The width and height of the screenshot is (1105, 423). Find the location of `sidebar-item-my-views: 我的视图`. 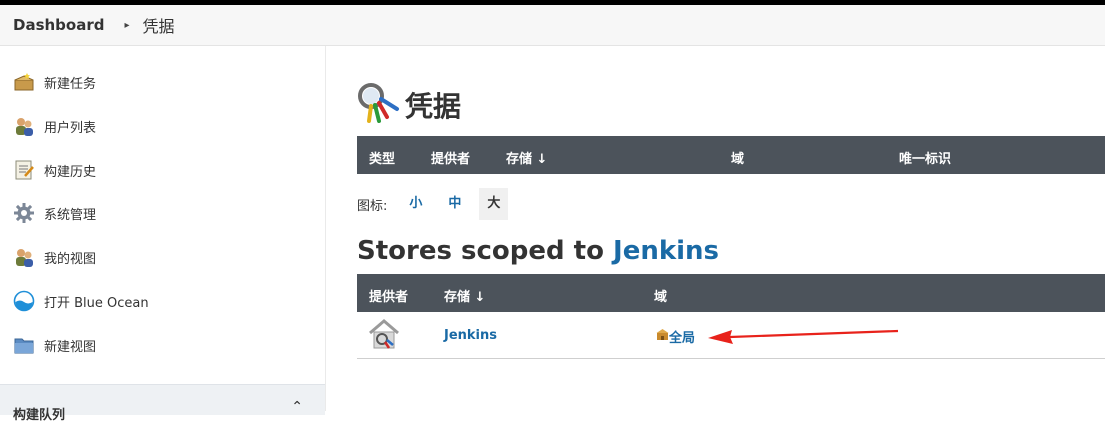

sidebar-item-my-views: 我的视图 is located at coordinates (54, 257).